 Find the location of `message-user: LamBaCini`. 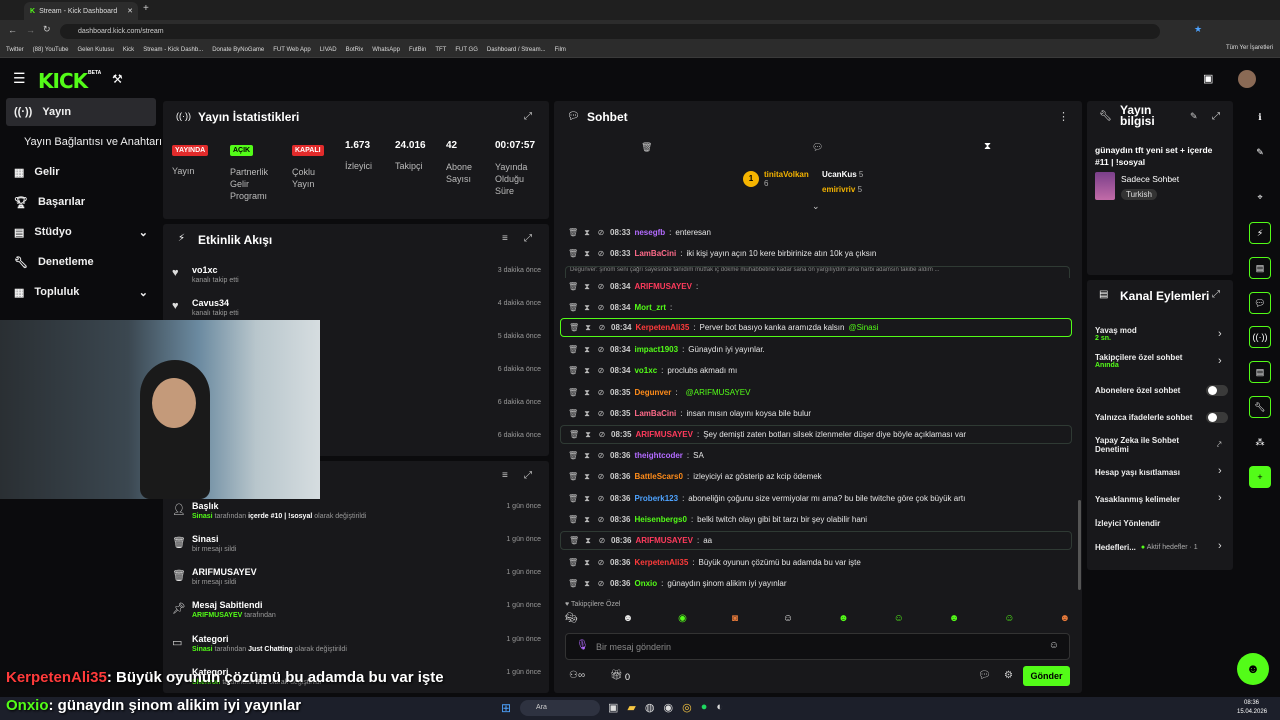

message-user: LamBaCini is located at coordinates (655, 413).